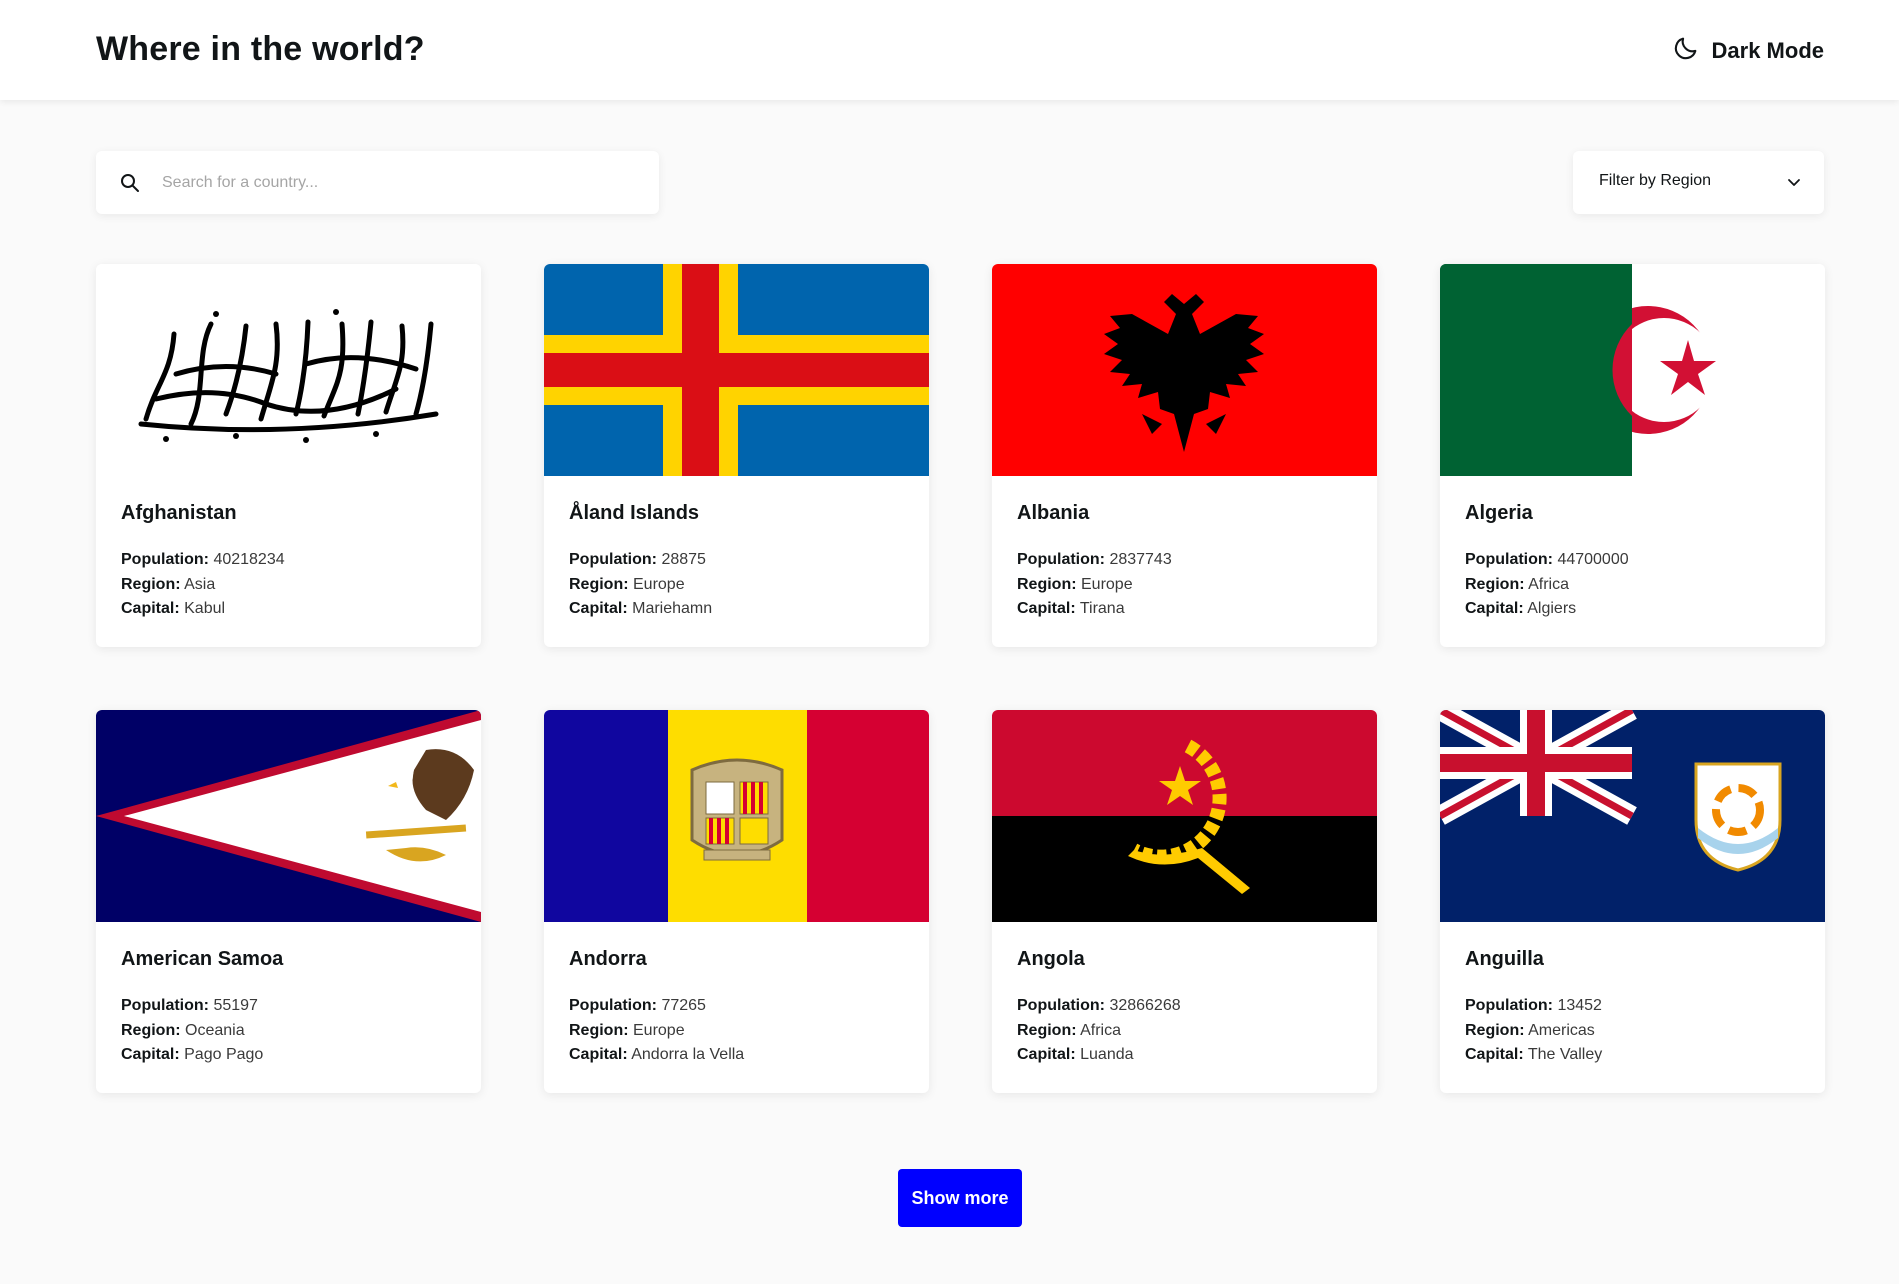  Describe the element at coordinates (736, 1006) in the screenshot. I see `population-stat: Population: 77265` at that location.